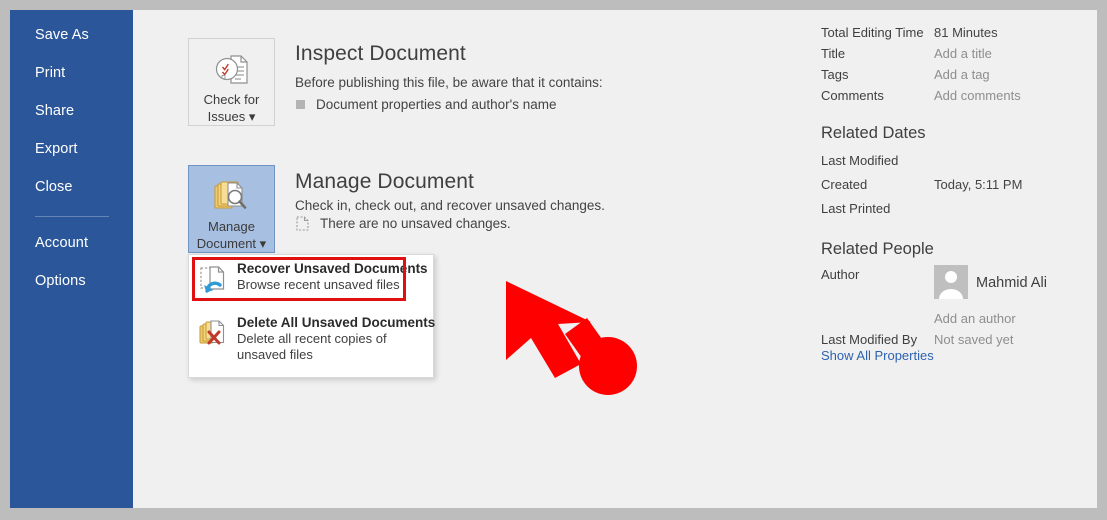  I want to click on check-for-issues-button: Check for Issues ▾, so click(231, 82).